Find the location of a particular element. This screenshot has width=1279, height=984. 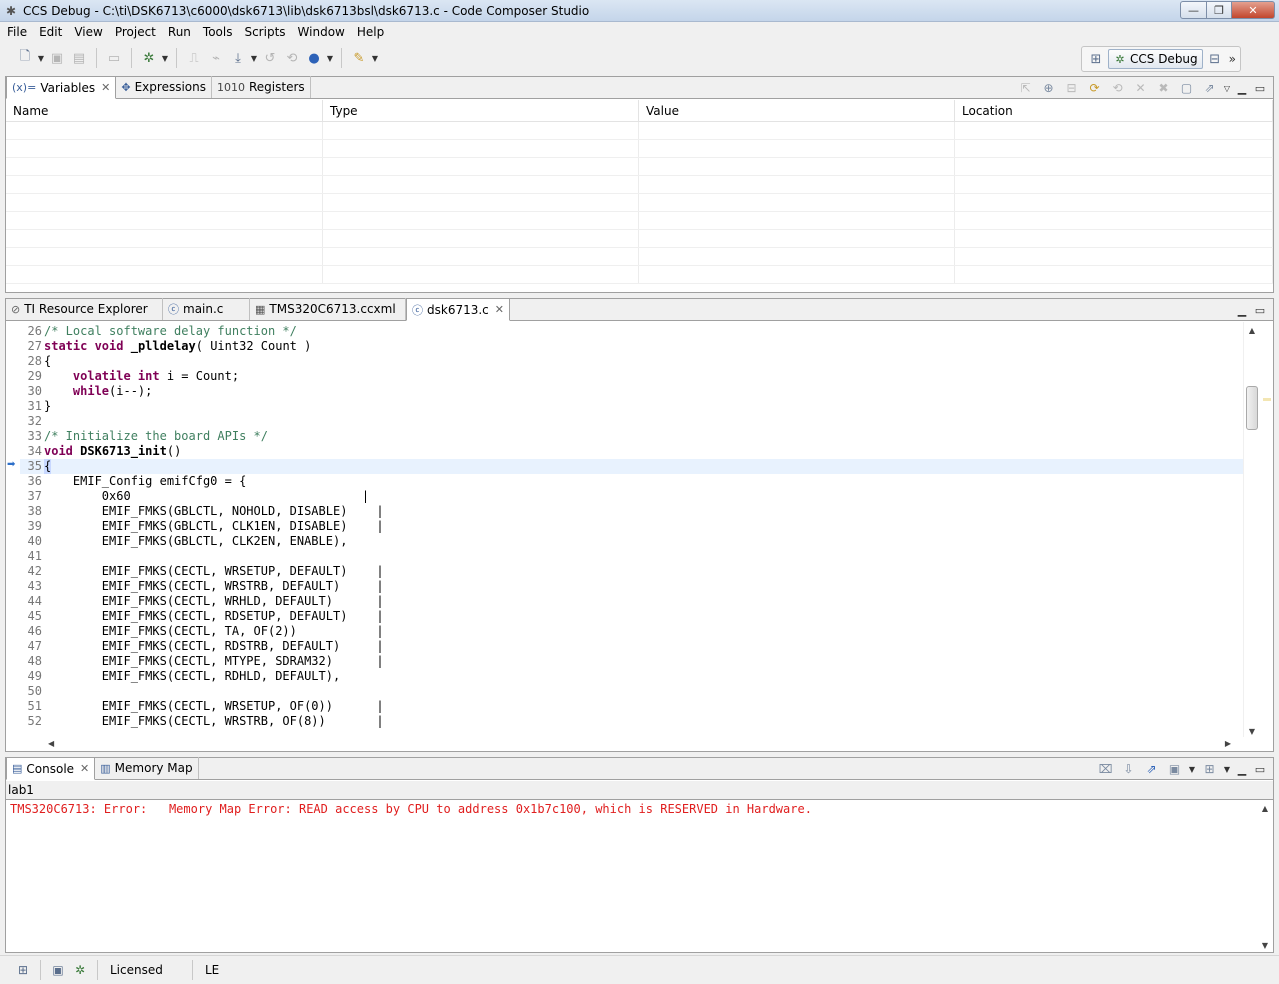

tab-expressions: ✥ Expressions is located at coordinates (164, 87).